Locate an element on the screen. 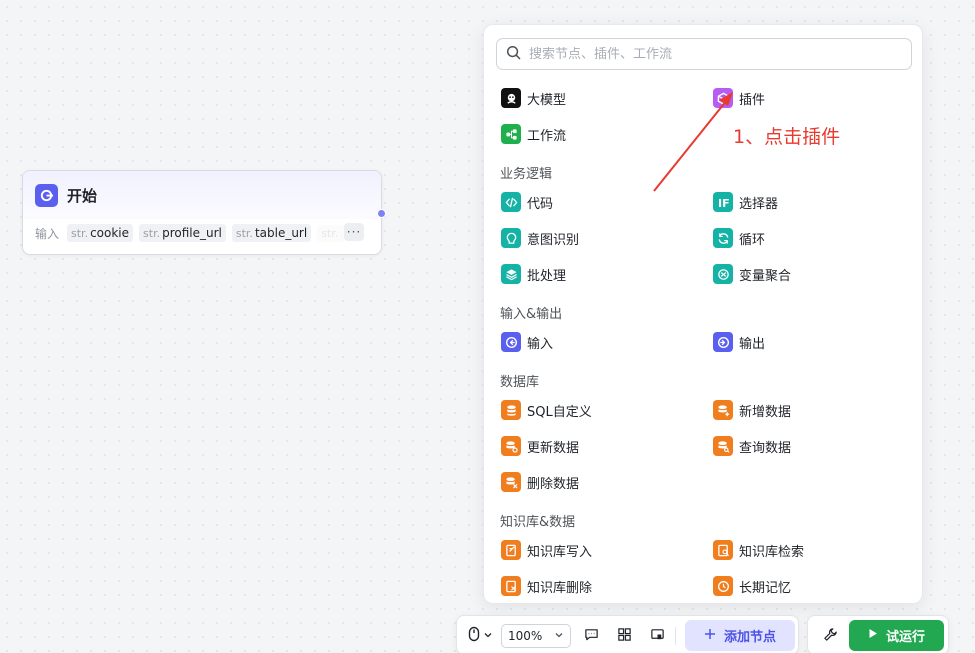 The image size is (975, 653). node-item-db-delete: 删除数据 is located at coordinates (540, 482).